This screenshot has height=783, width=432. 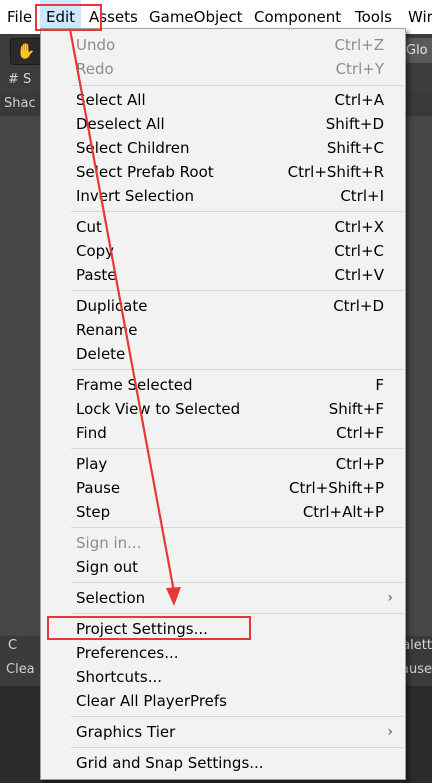 I want to click on menu-item-label: Pause, so click(x=98, y=488).